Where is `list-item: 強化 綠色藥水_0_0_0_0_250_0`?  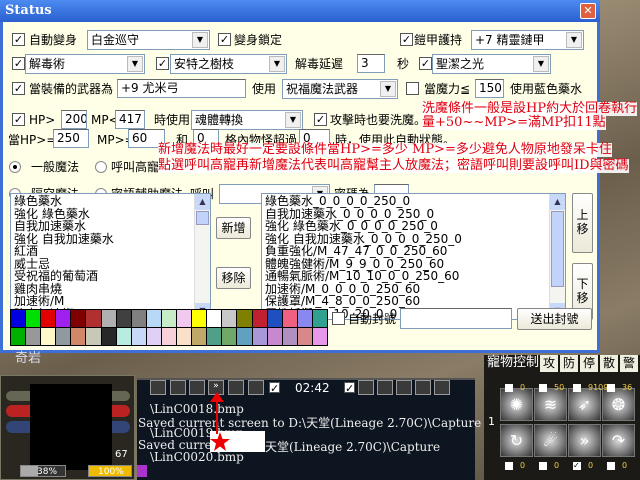
list-item: 強化 綠色藥水_0_0_0_0_250_0 is located at coordinates (413, 226).